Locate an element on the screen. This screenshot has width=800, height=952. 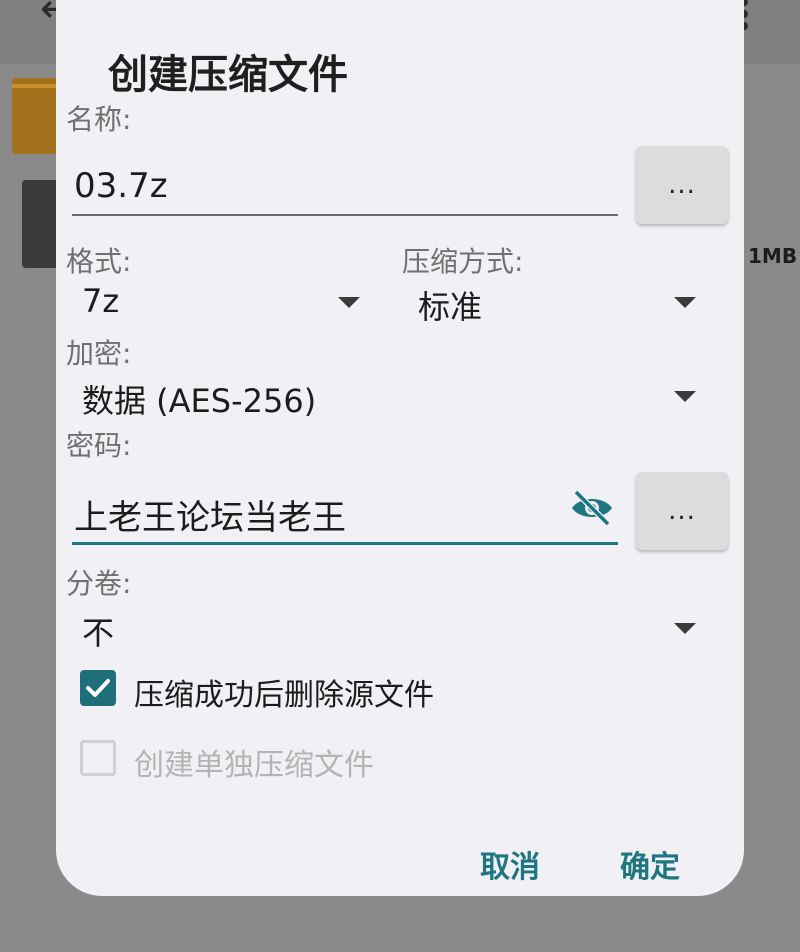
format-label: 格式: is located at coordinates (99, 261).